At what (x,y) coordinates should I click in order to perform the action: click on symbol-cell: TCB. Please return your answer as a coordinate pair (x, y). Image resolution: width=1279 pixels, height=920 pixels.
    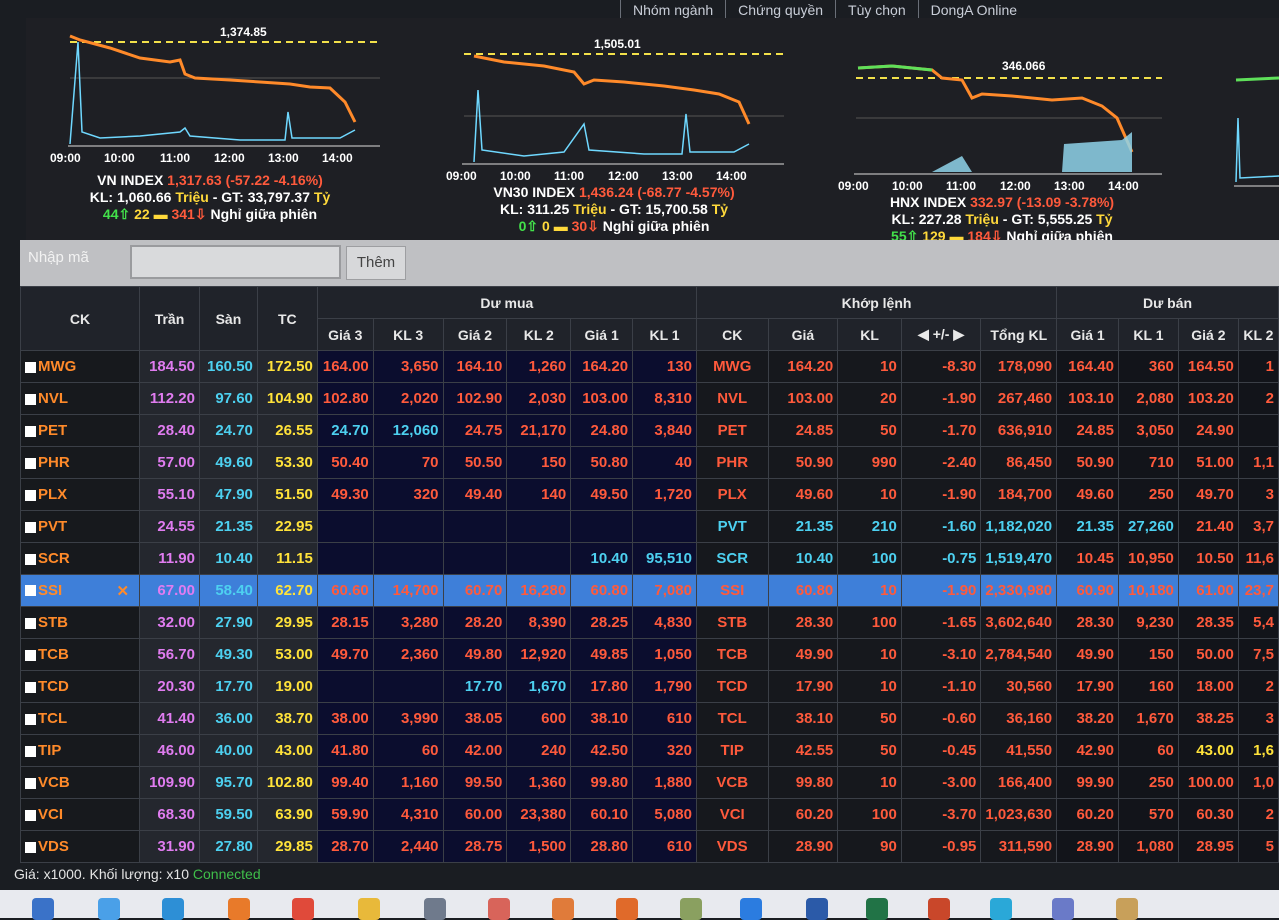
    Looking at the image, I should click on (80, 654).